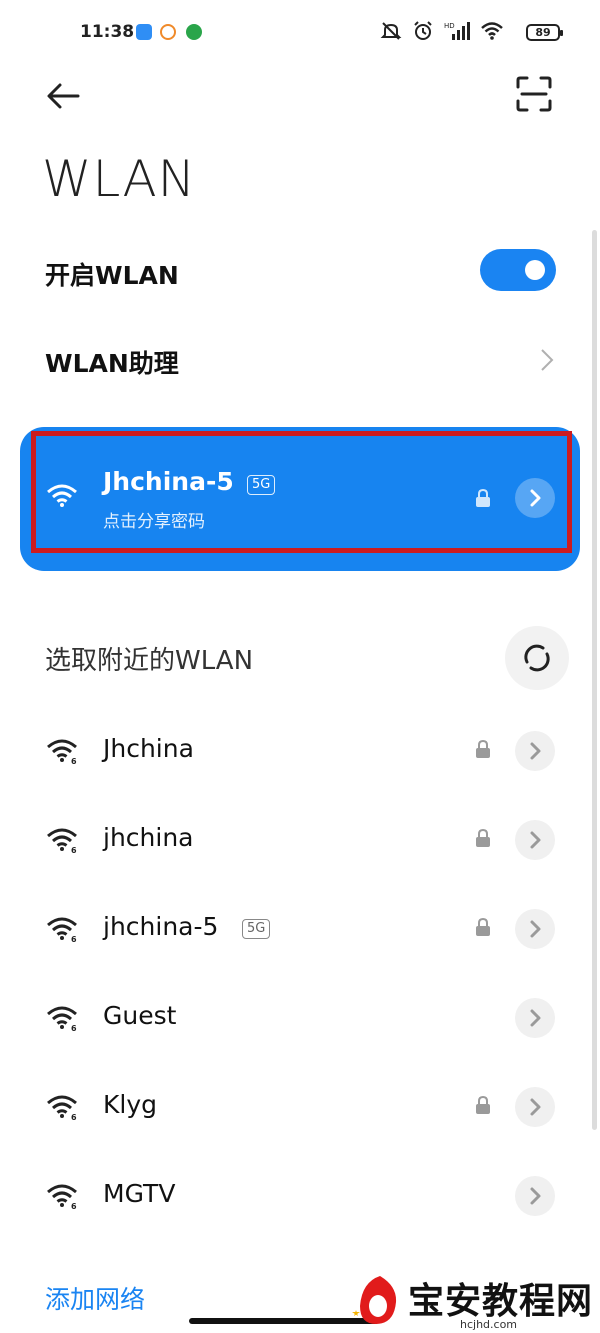 Image resolution: width=600 pixels, height=1333 pixels. Describe the element at coordinates (139, 1193) in the screenshot. I see `network-name: MGTV` at that location.